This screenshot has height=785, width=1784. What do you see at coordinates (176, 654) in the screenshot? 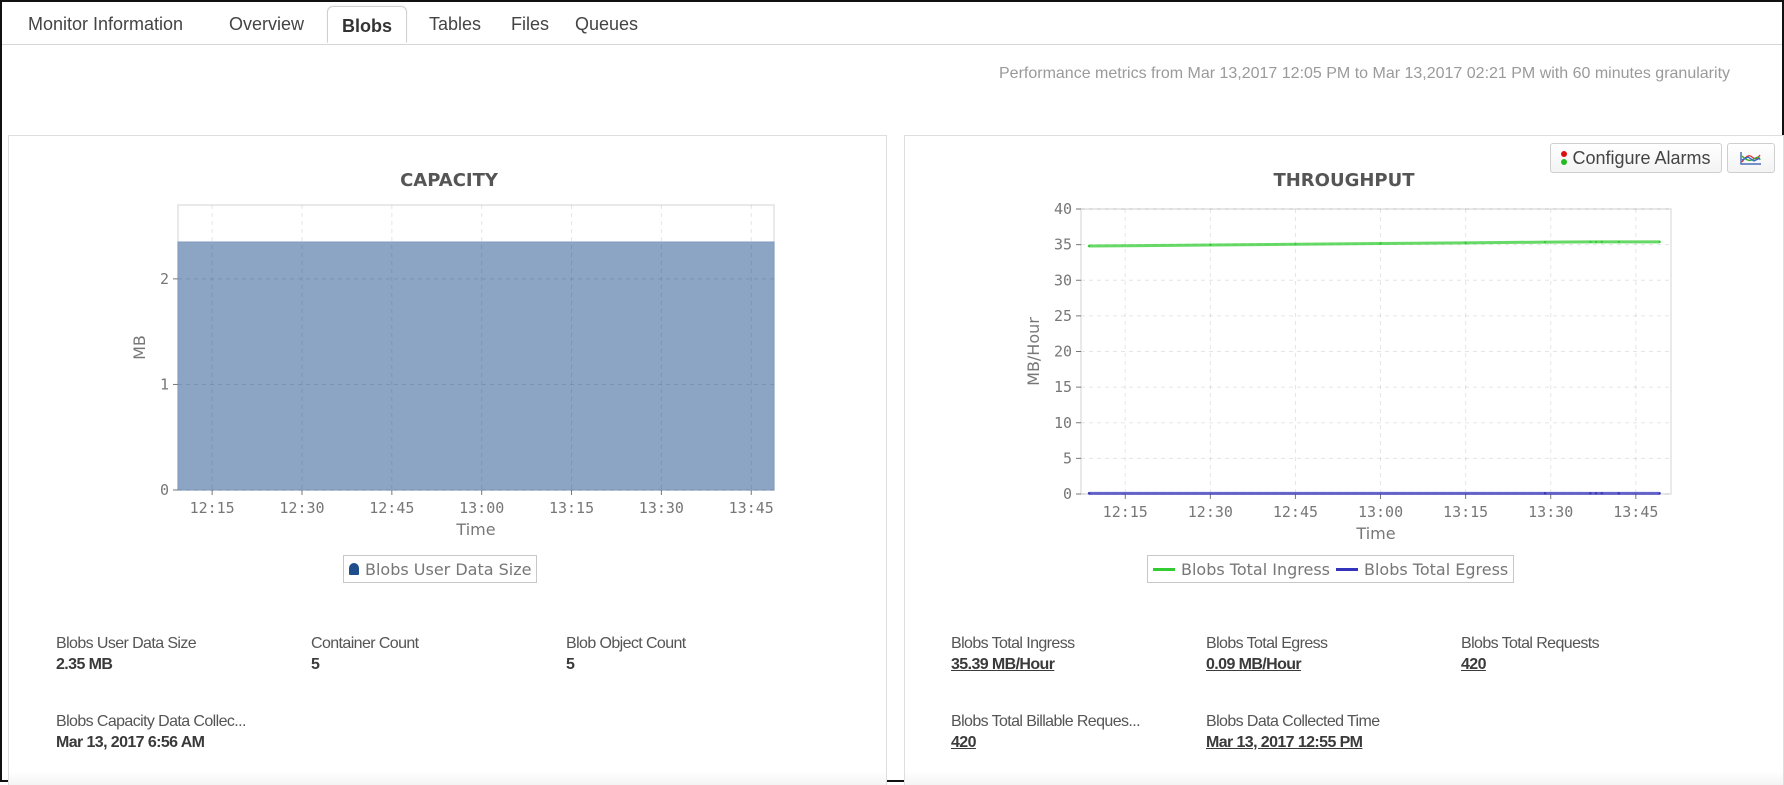
I see `stat-user-data-size: Blobs User Data Size 2.35 MB` at bounding box center [176, 654].